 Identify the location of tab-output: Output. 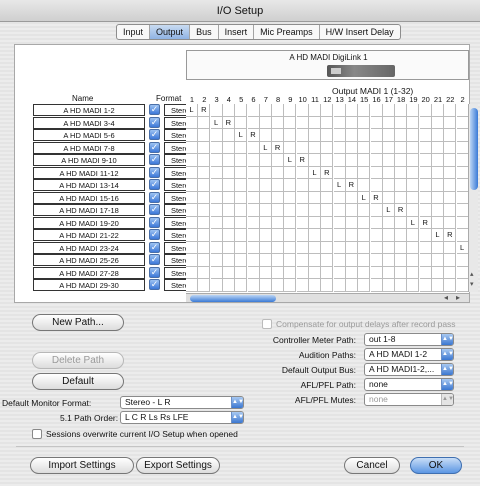
(170, 32).